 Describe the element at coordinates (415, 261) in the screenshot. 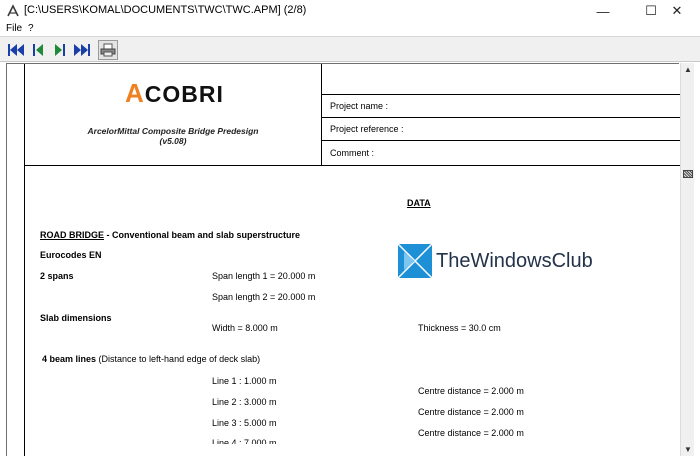

I see `windows-logo-icon` at that location.